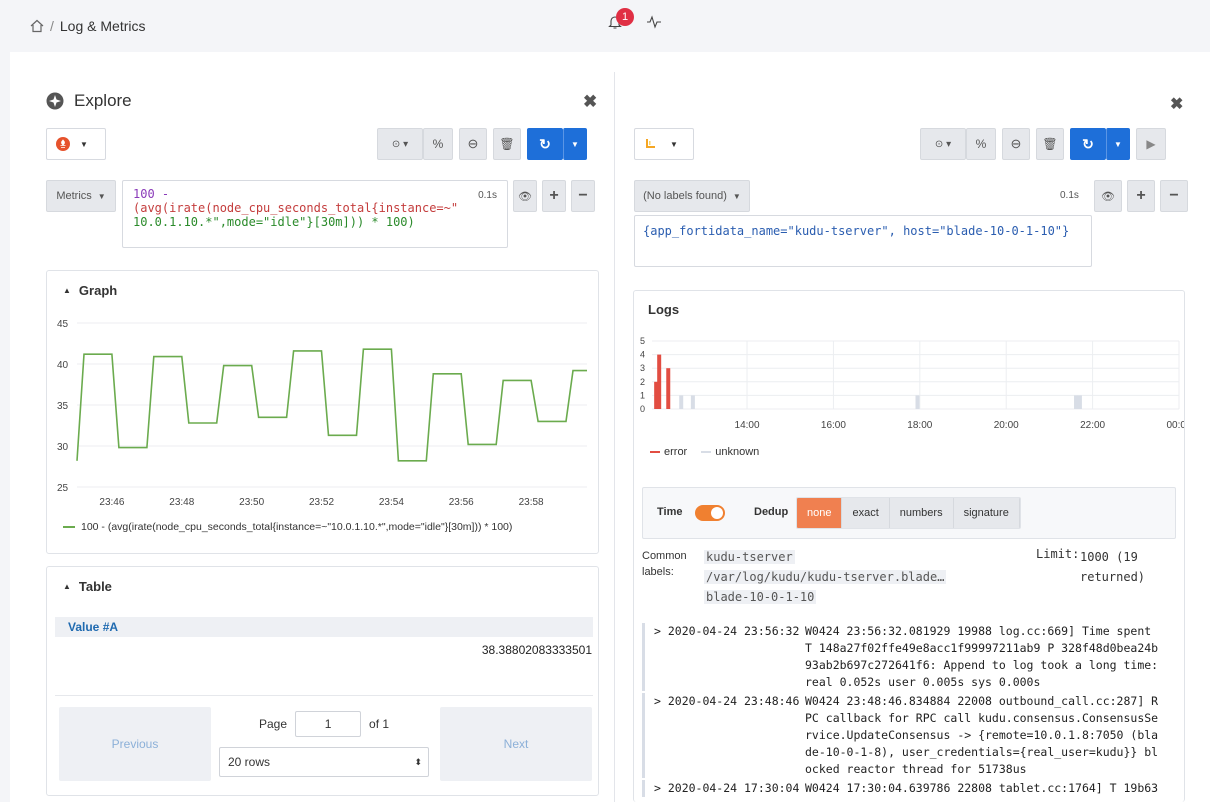 The height and width of the screenshot is (802, 1210). Describe the element at coordinates (328, 724) in the screenshot. I see `page-number-input: 1` at that location.